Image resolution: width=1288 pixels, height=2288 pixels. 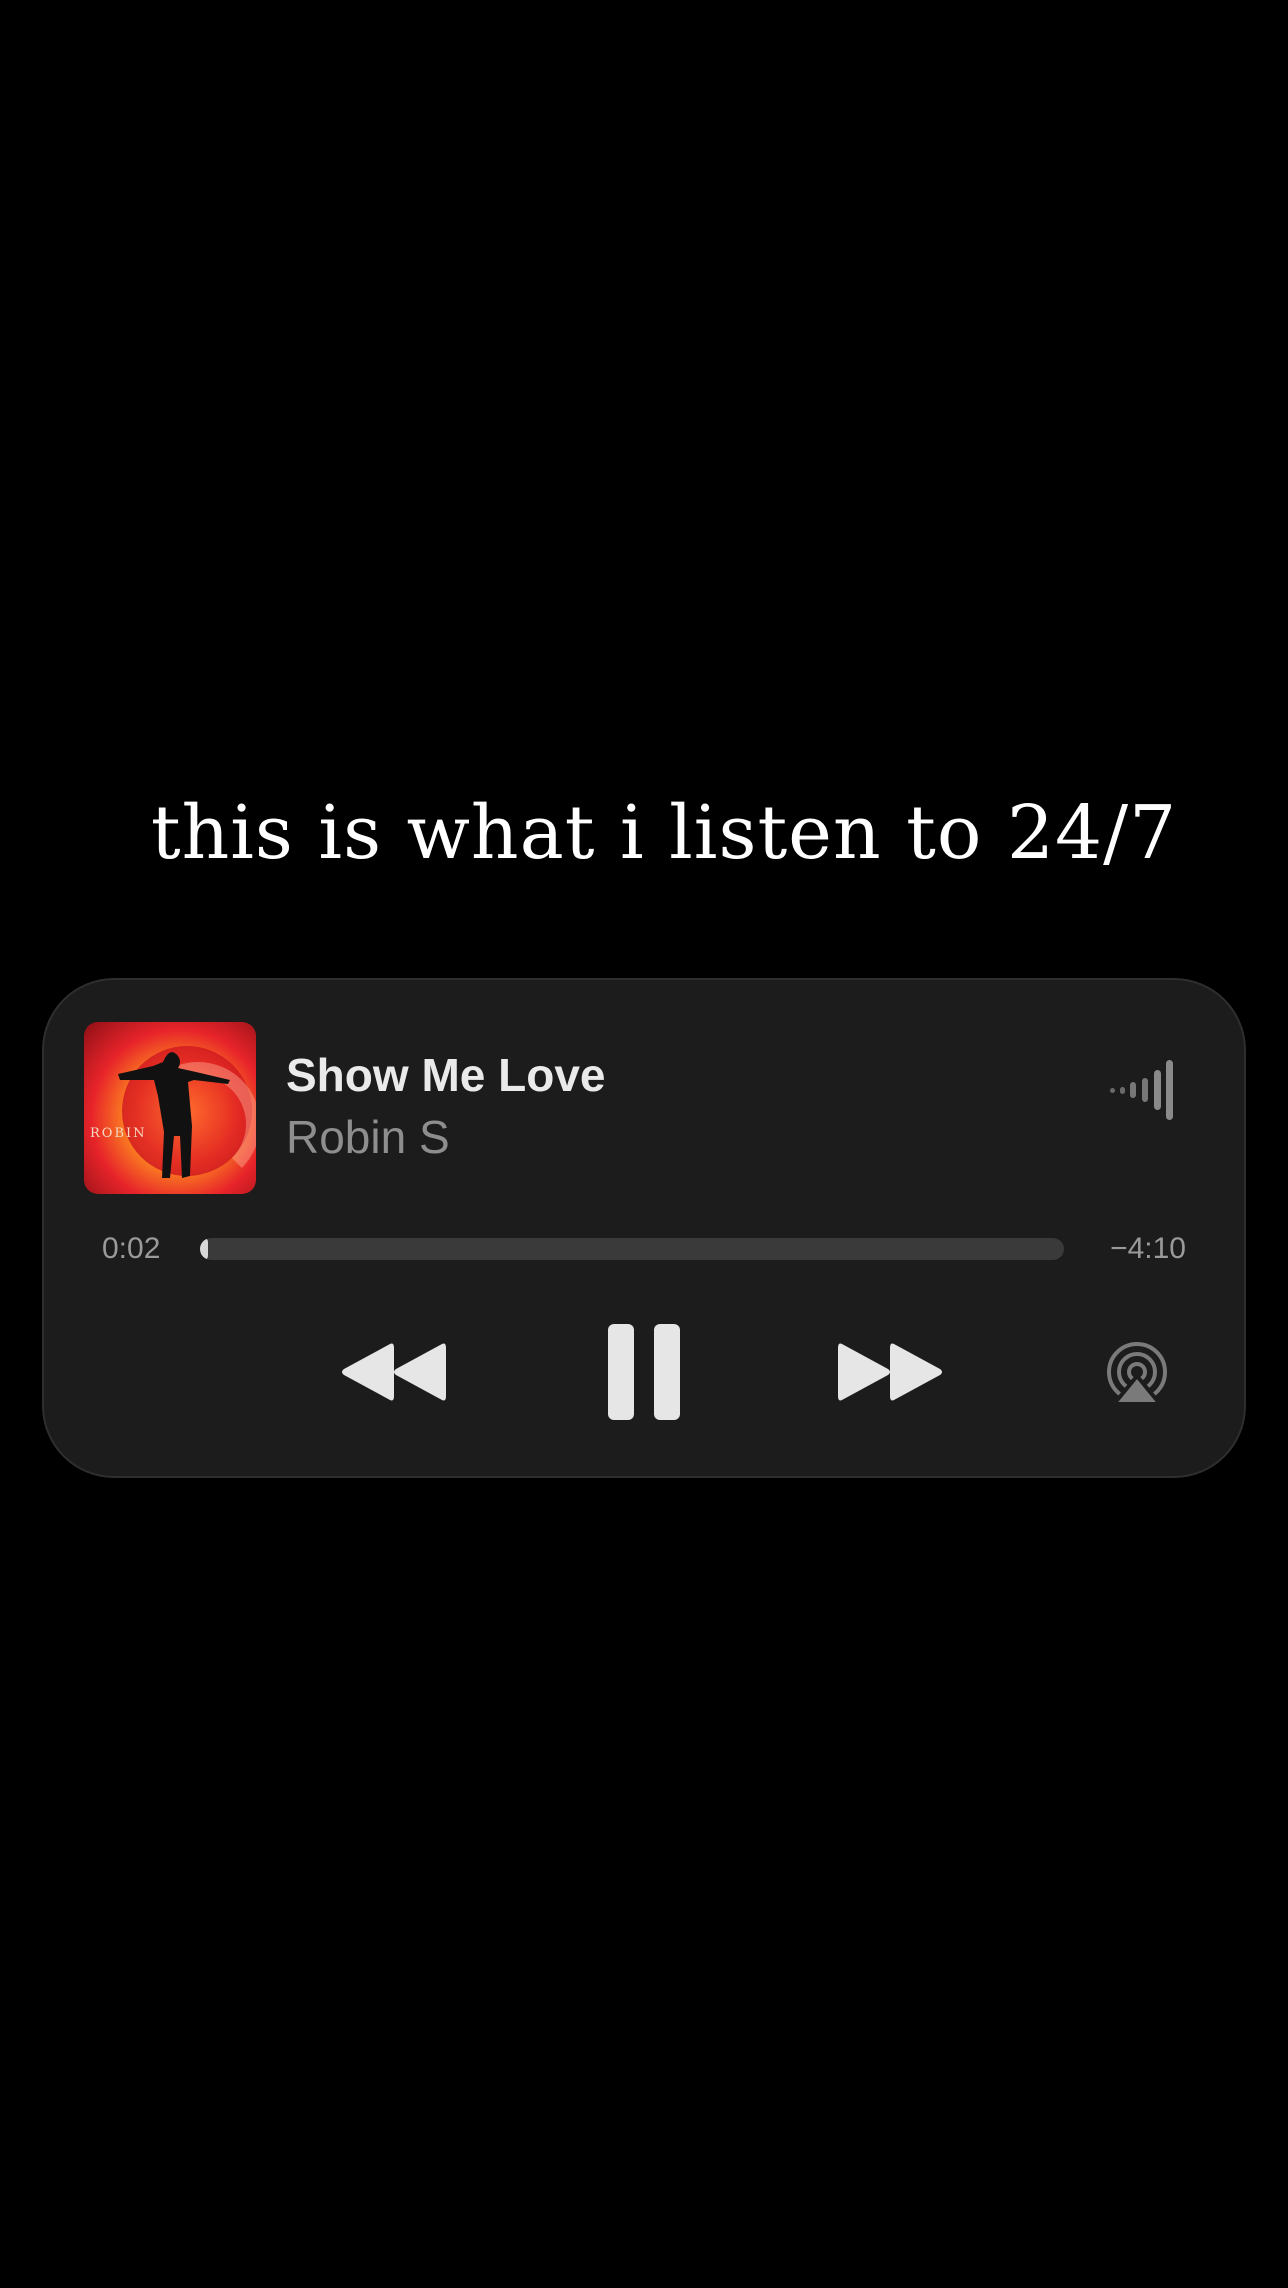 I want to click on album-art-figure, so click(x=174, y=1115).